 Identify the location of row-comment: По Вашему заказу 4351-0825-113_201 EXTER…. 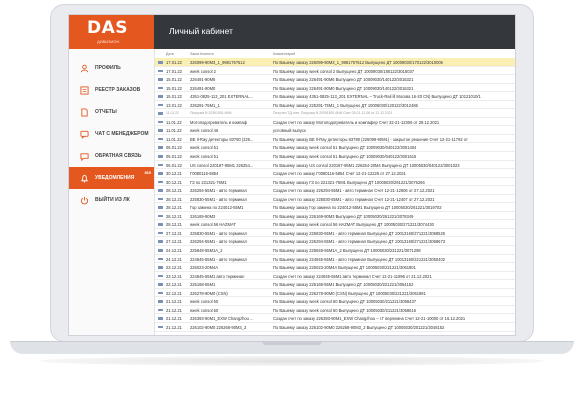
(377, 97).